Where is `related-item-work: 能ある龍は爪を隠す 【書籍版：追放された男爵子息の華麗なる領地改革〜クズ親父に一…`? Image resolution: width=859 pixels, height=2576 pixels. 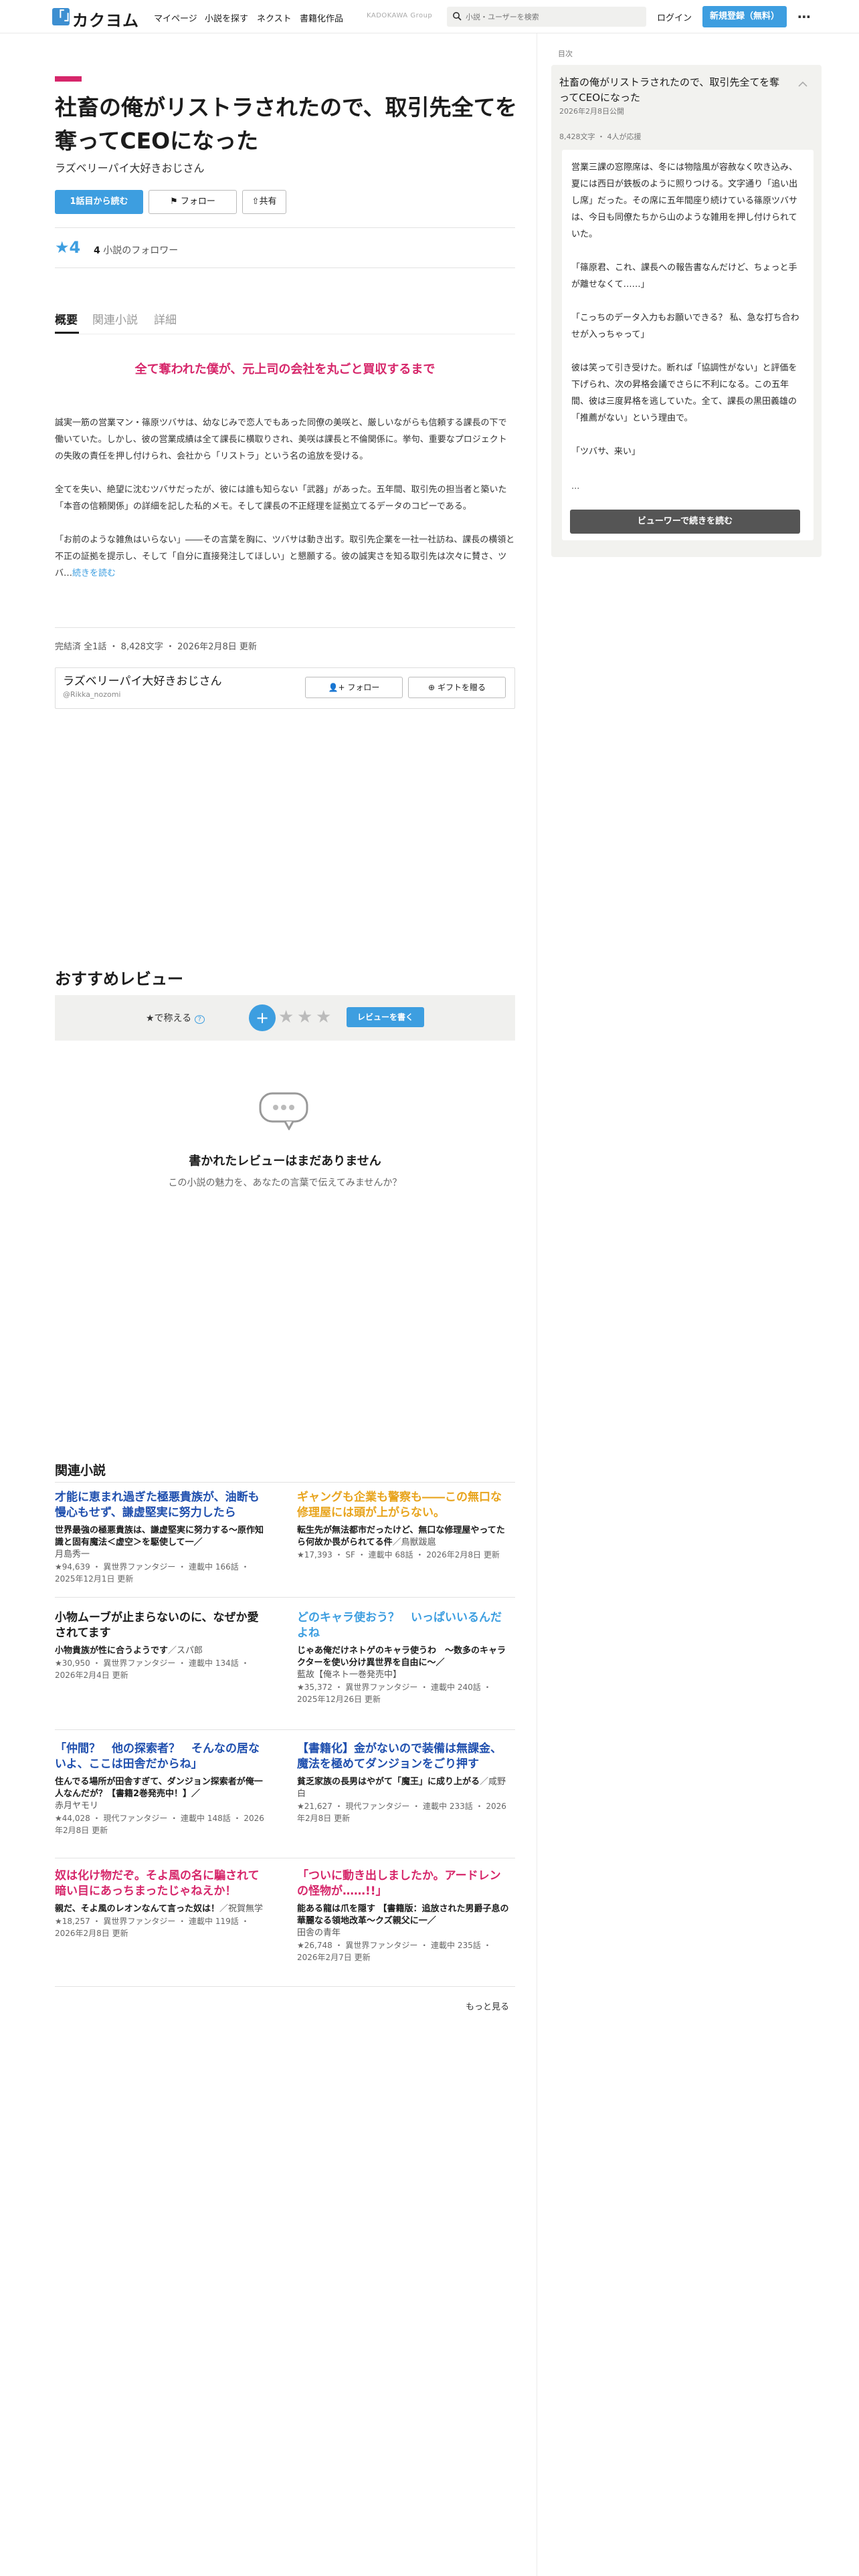
related-item-work: 能ある龍は爪を隠す 【書籍版：追放された男爵子息の華麗なる領地改革〜クズ親父に一… is located at coordinates (404, 1915).